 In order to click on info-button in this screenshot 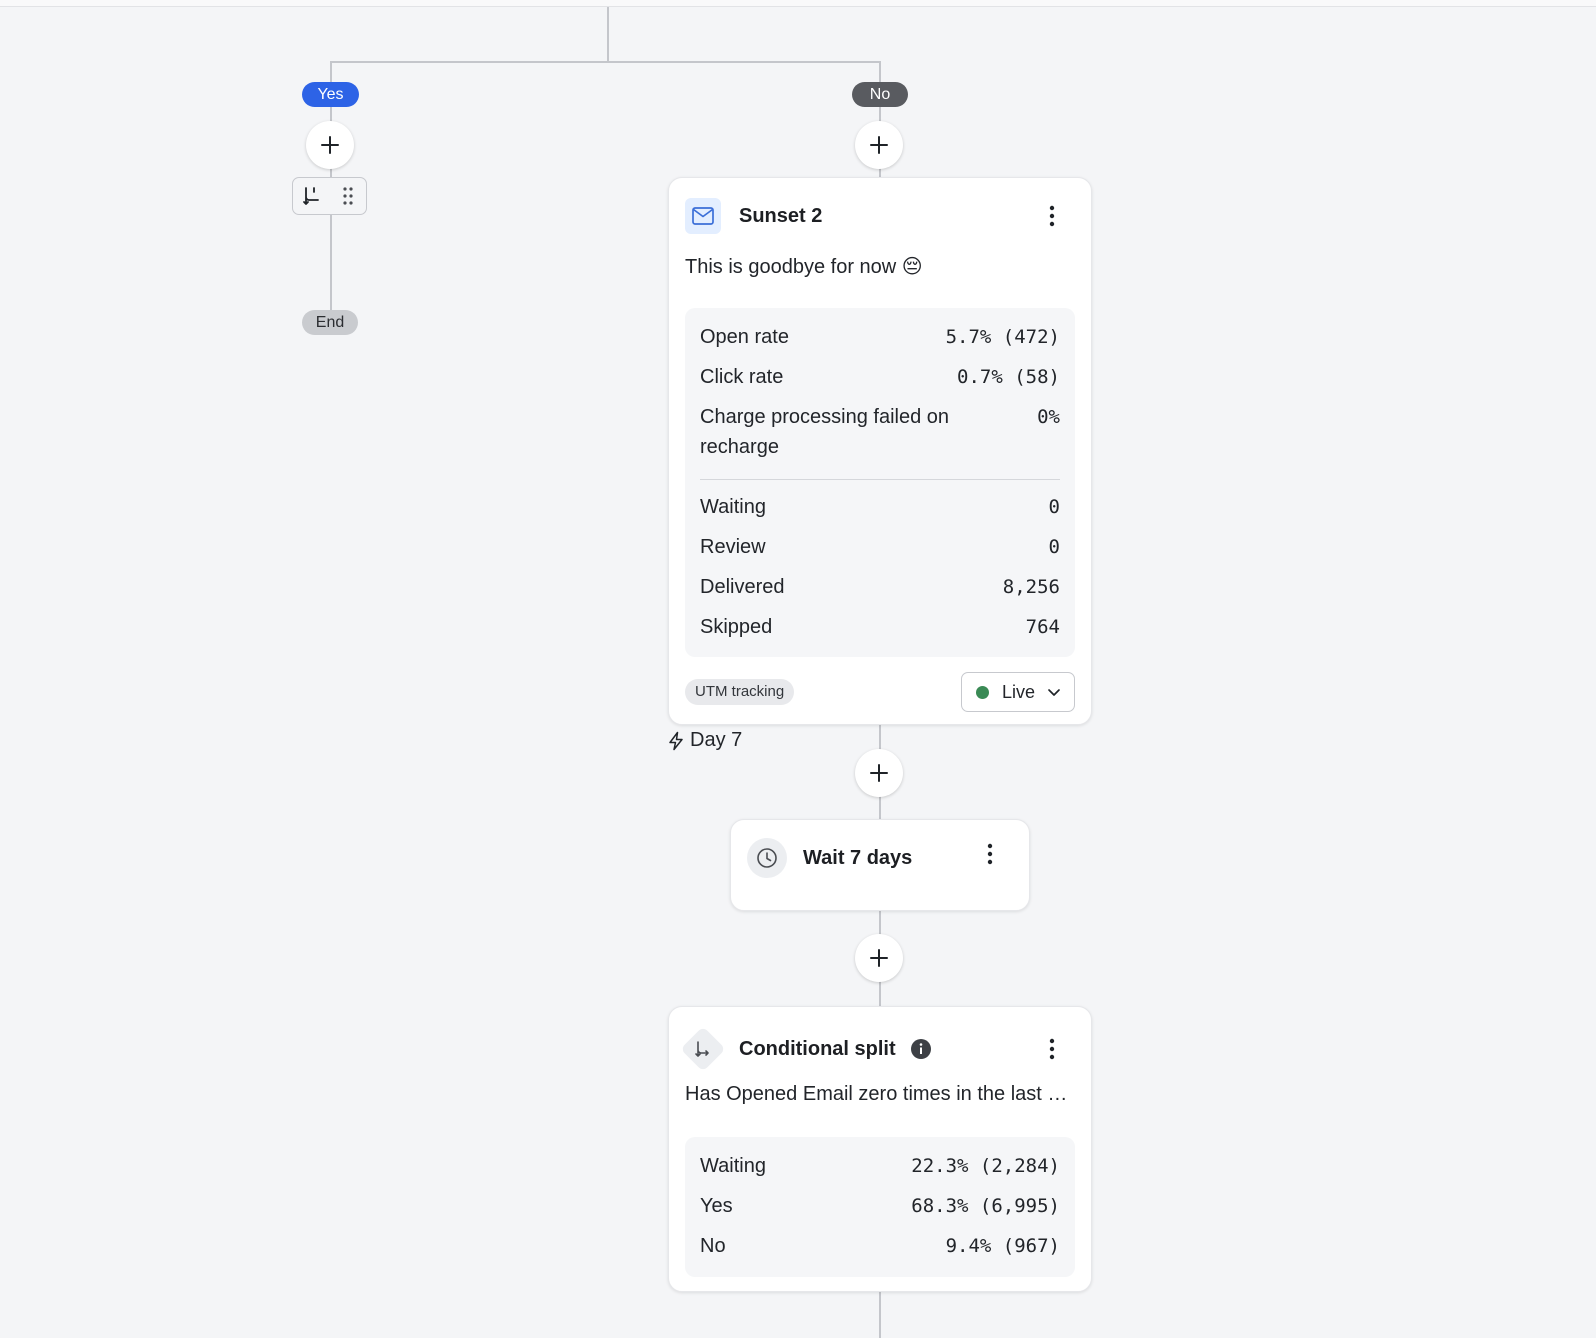, I will do `click(921, 1049)`.